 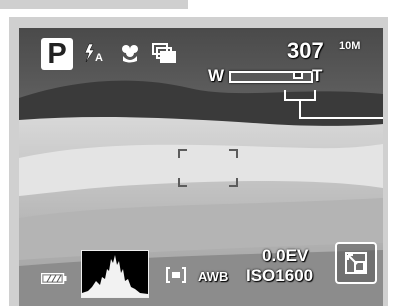 I want to click on top-gray-bar, so click(x=94, y=4).